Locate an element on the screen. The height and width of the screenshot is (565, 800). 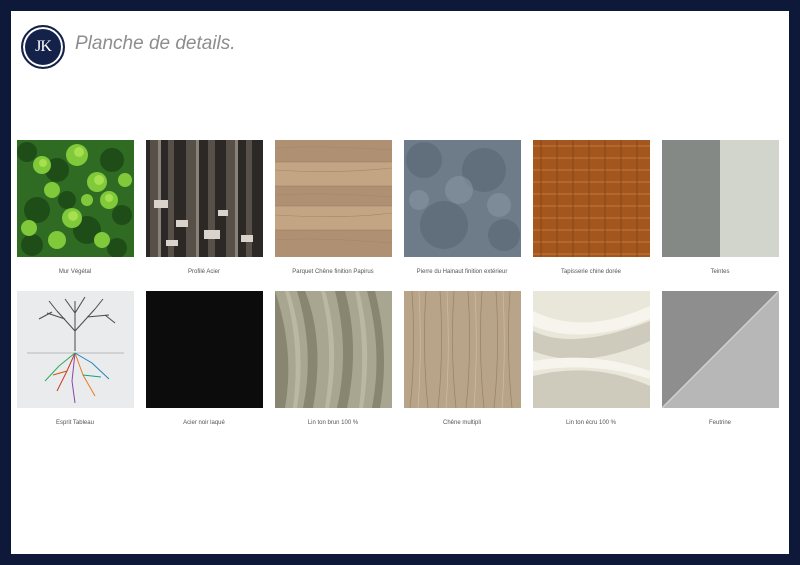
caption-feutrine: Feutrine is located at coordinates (719, 423).